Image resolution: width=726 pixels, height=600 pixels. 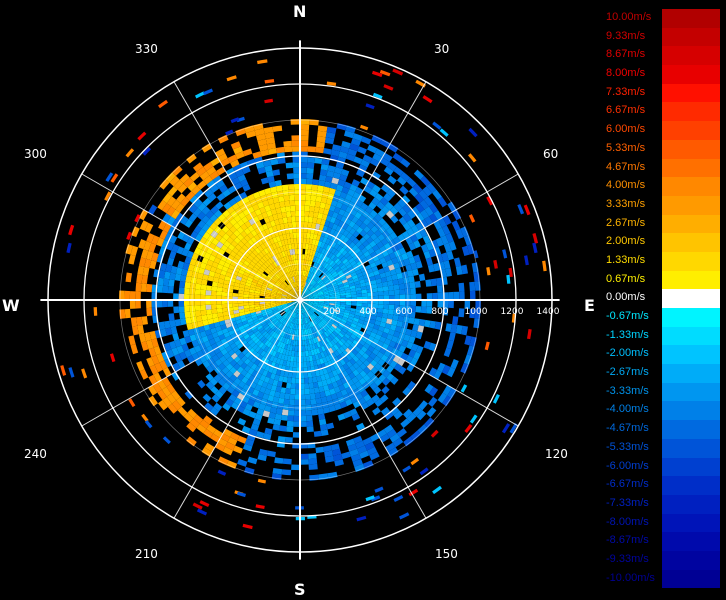 I want to click on colorbar-entry: -5.33m/s, so click(x=663, y=448).